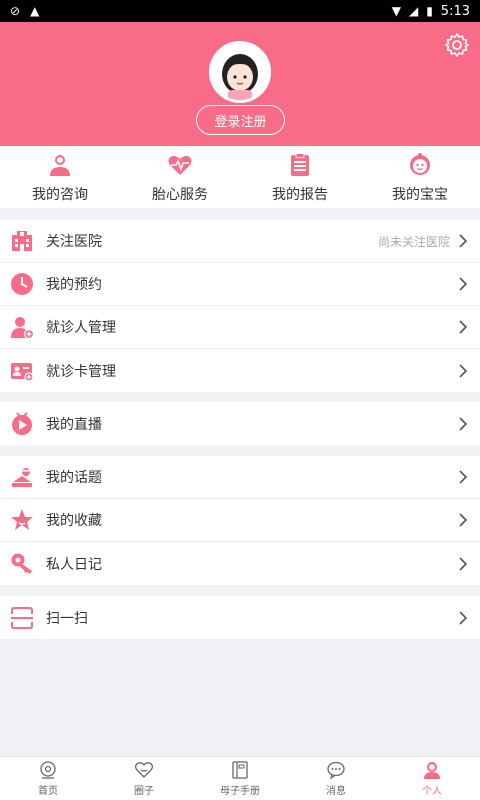  I want to click on quick-action-label: 我的宝宝, so click(420, 195).